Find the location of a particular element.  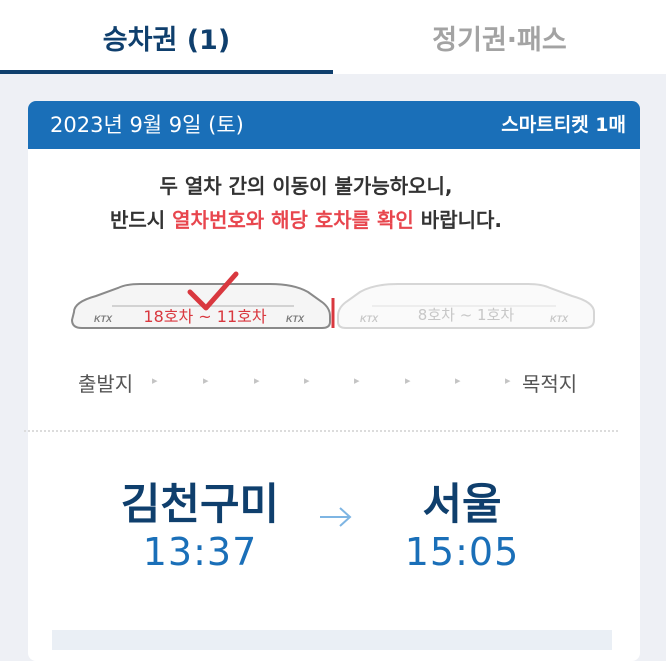

ticket-card-header: 2023년 9월 9일 (토) 스마트티켓 1매 is located at coordinates (334, 125).